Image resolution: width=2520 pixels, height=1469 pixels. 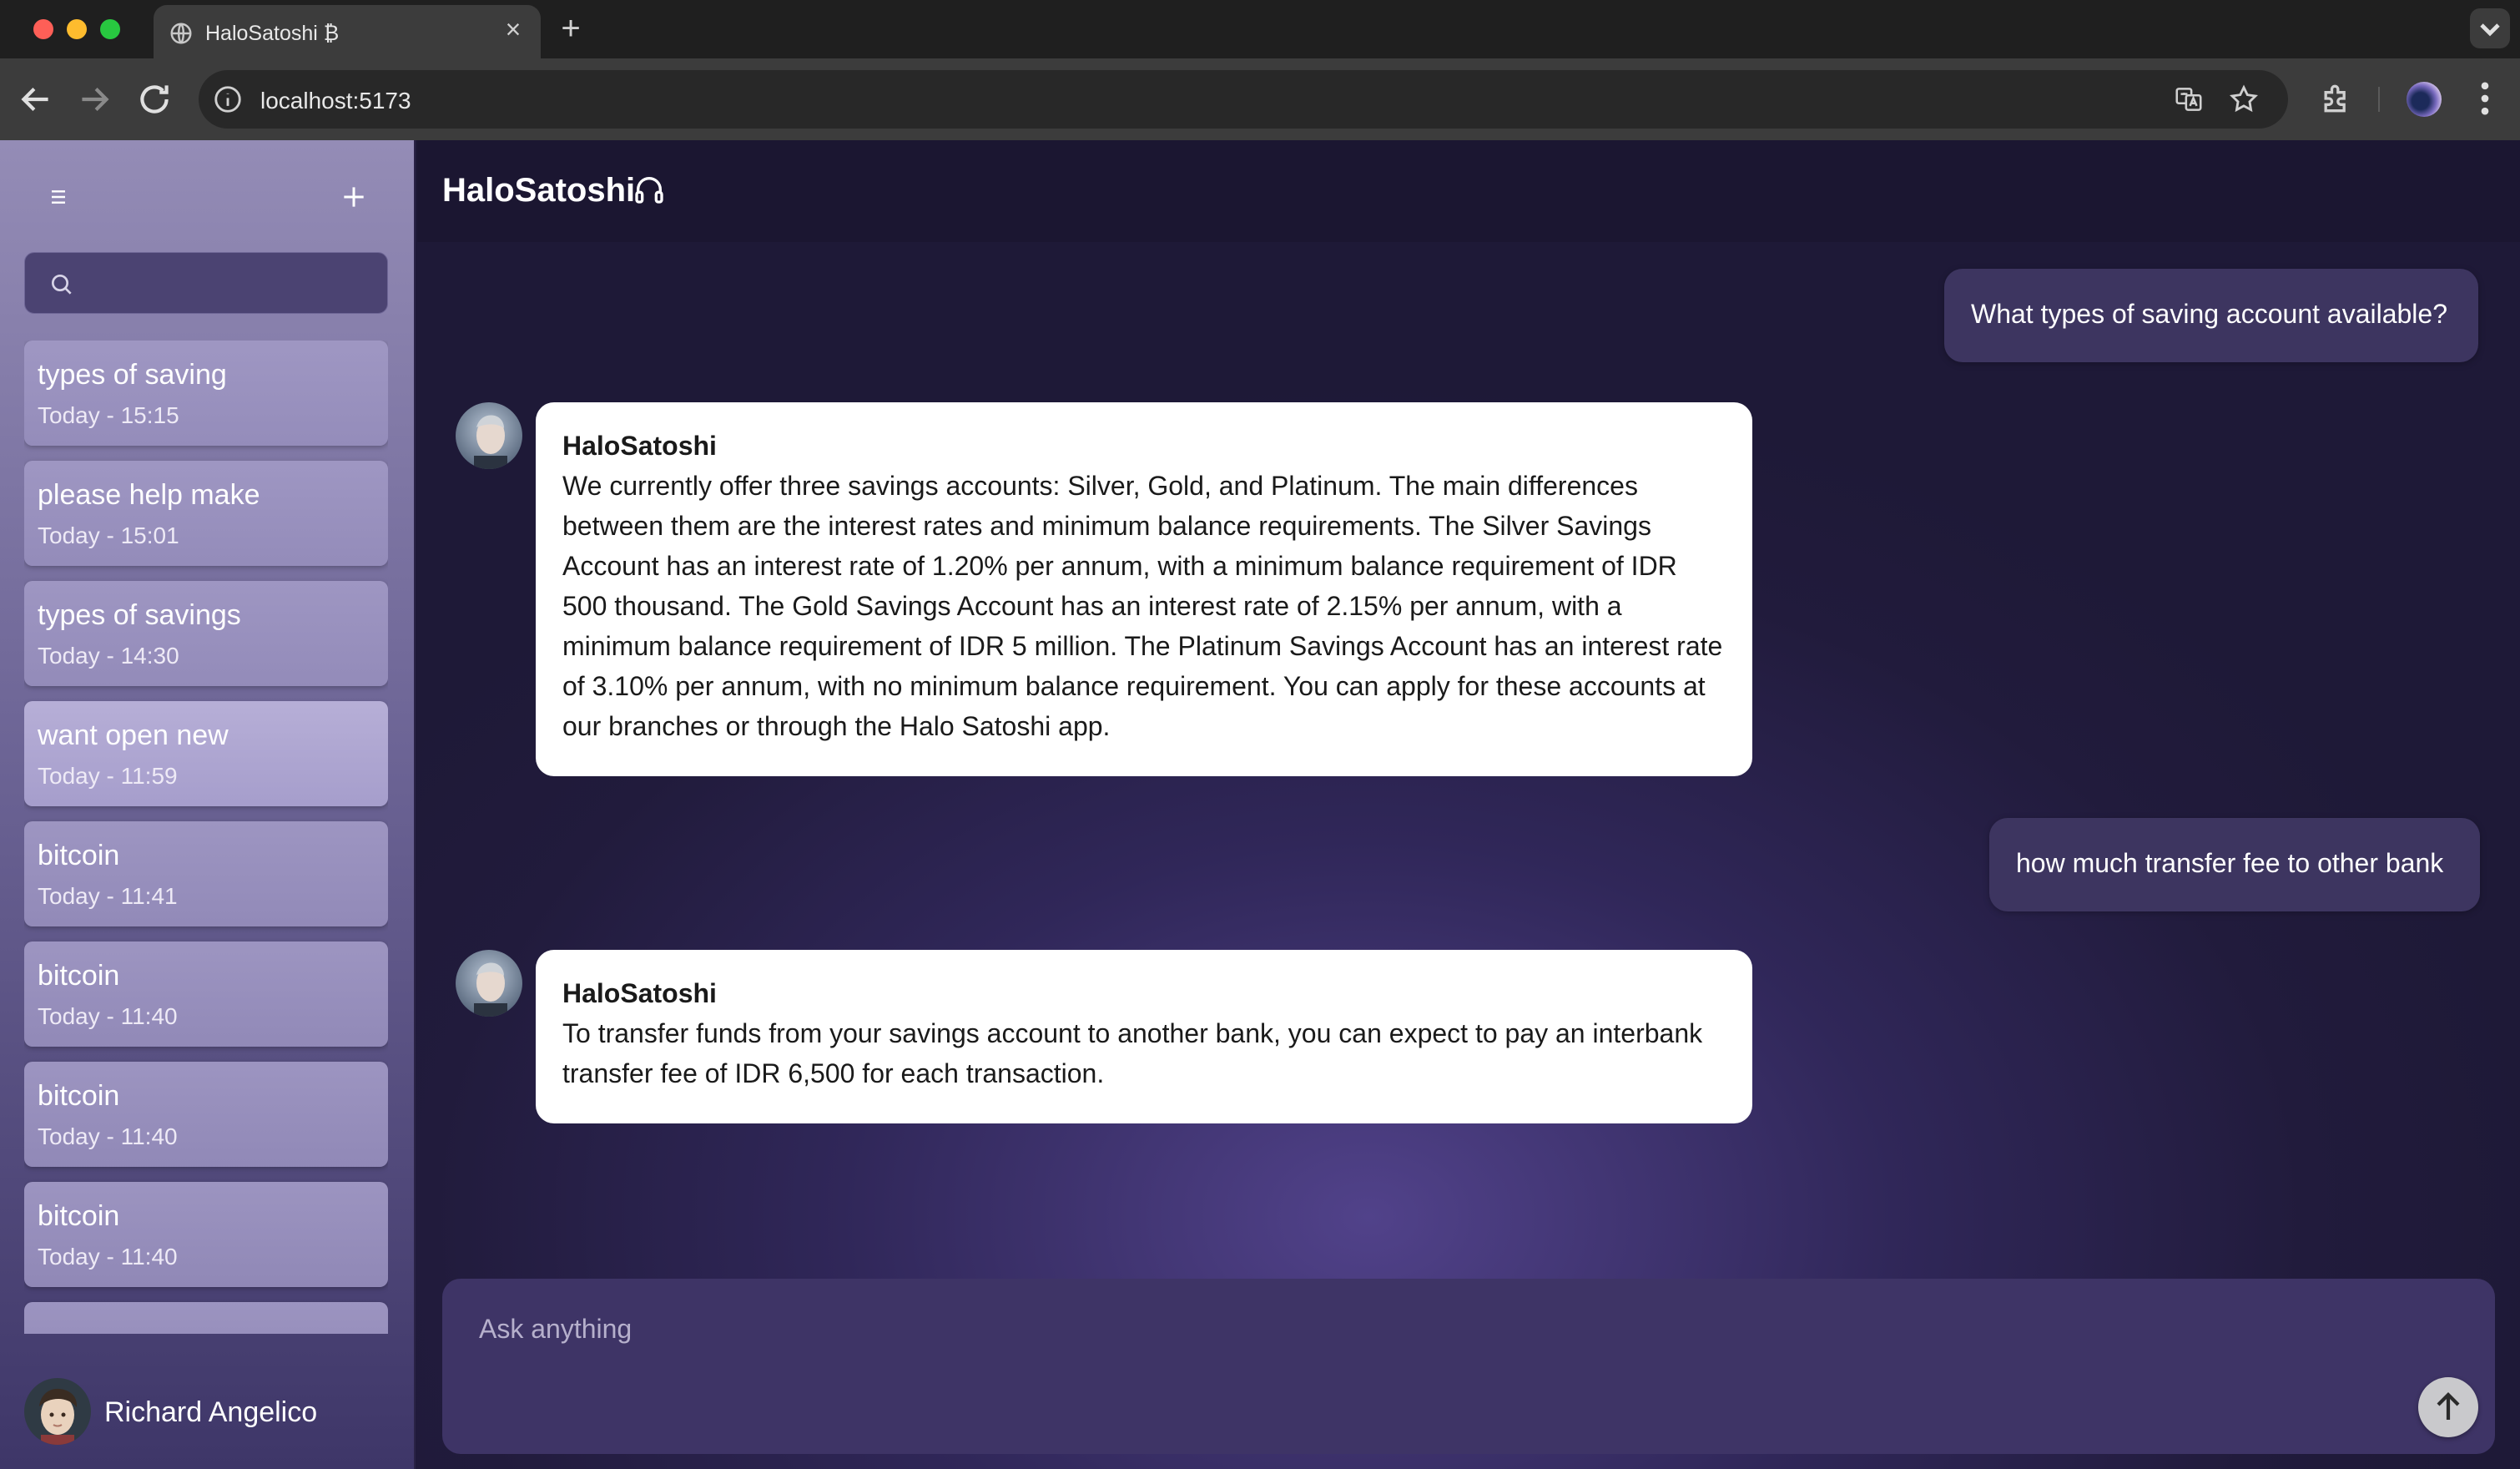 What do you see at coordinates (513, 30) in the screenshot?
I see `close-icon: ×` at bounding box center [513, 30].